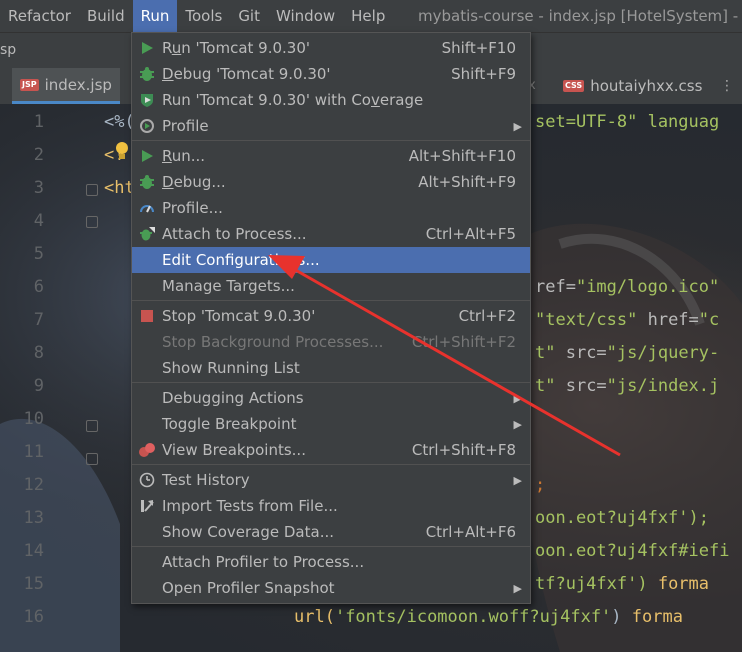 The width and height of the screenshot is (742, 652). I want to click on profile-icon, so click(147, 126).